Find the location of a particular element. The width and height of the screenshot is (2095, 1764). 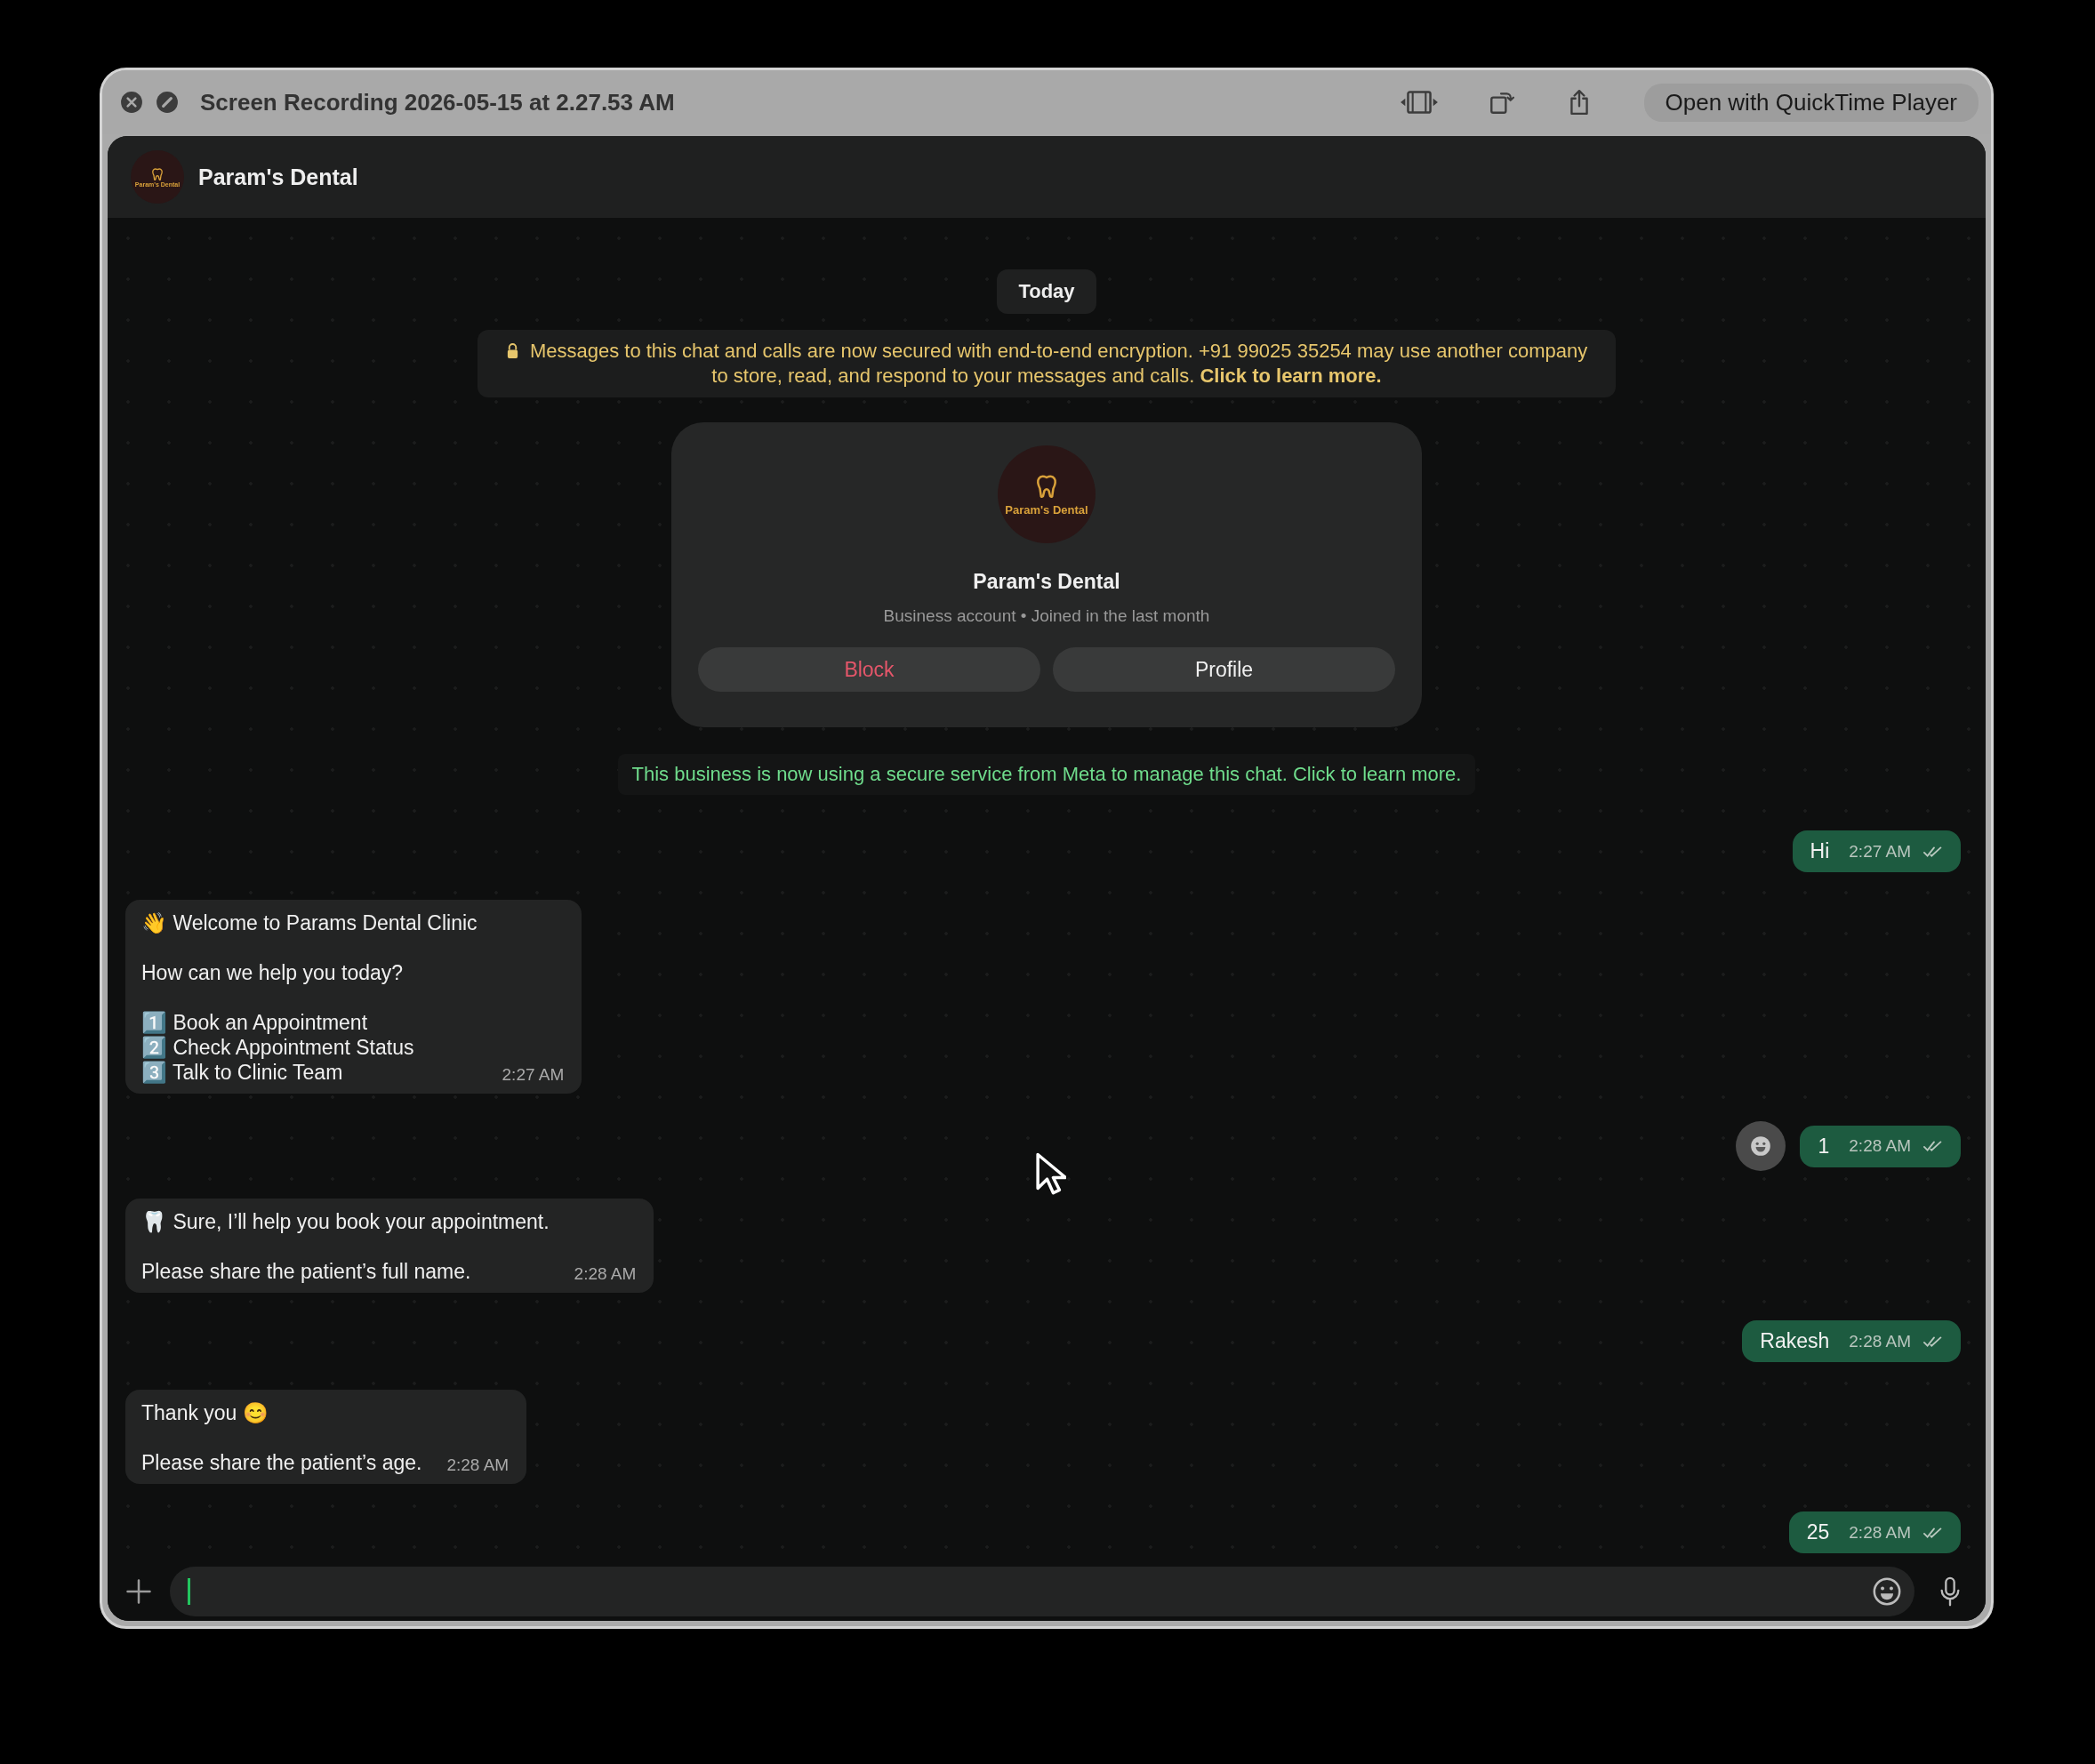

tooth-logo-icon is located at coordinates (157, 174).